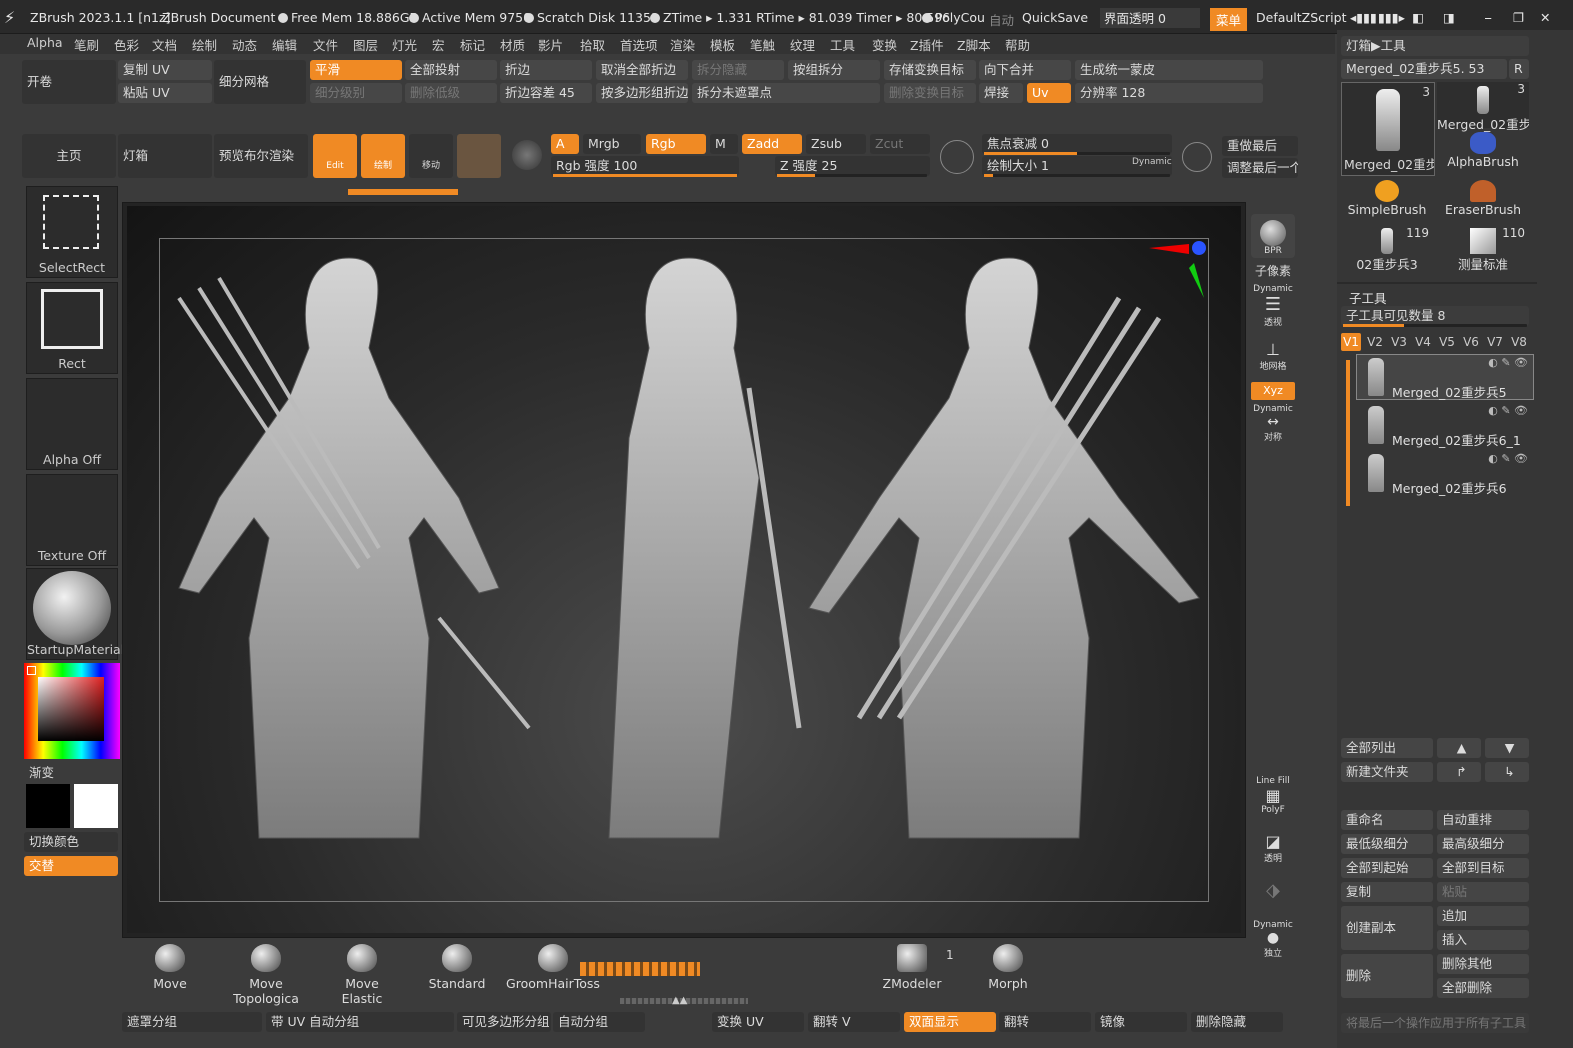 The width and height of the screenshot is (1573, 1048). What do you see at coordinates (1508, 410) in the screenshot?
I see `eye-icon: ◐ ✎ 👁` at bounding box center [1508, 410].